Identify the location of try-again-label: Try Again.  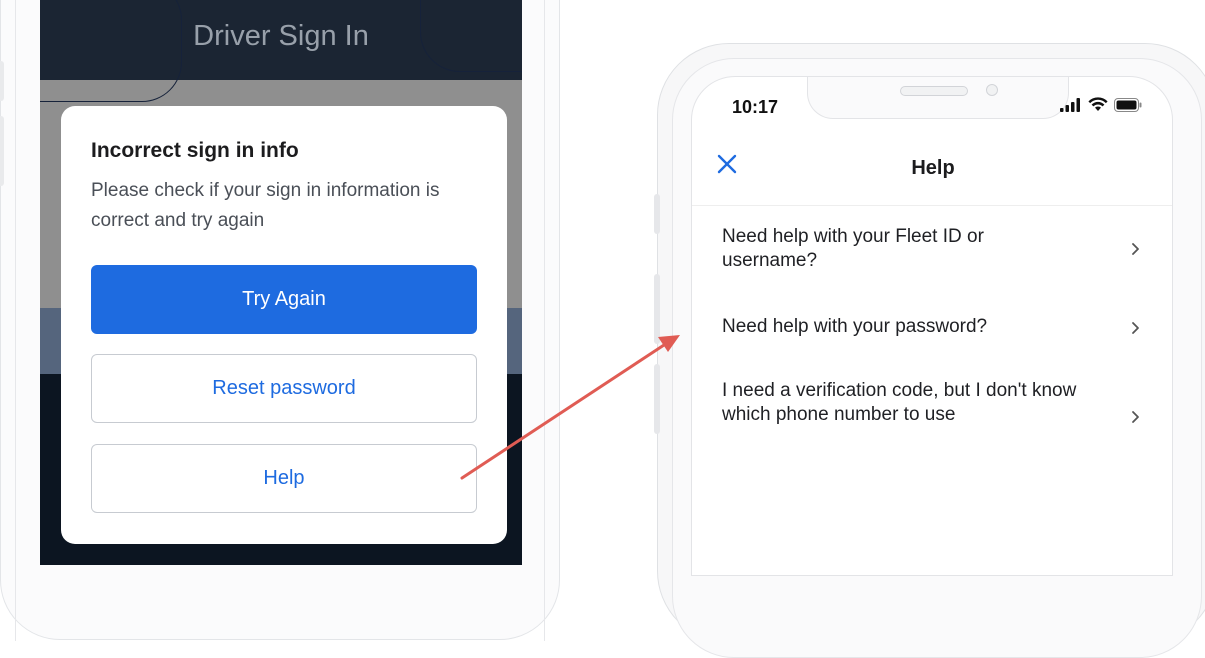
(284, 299).